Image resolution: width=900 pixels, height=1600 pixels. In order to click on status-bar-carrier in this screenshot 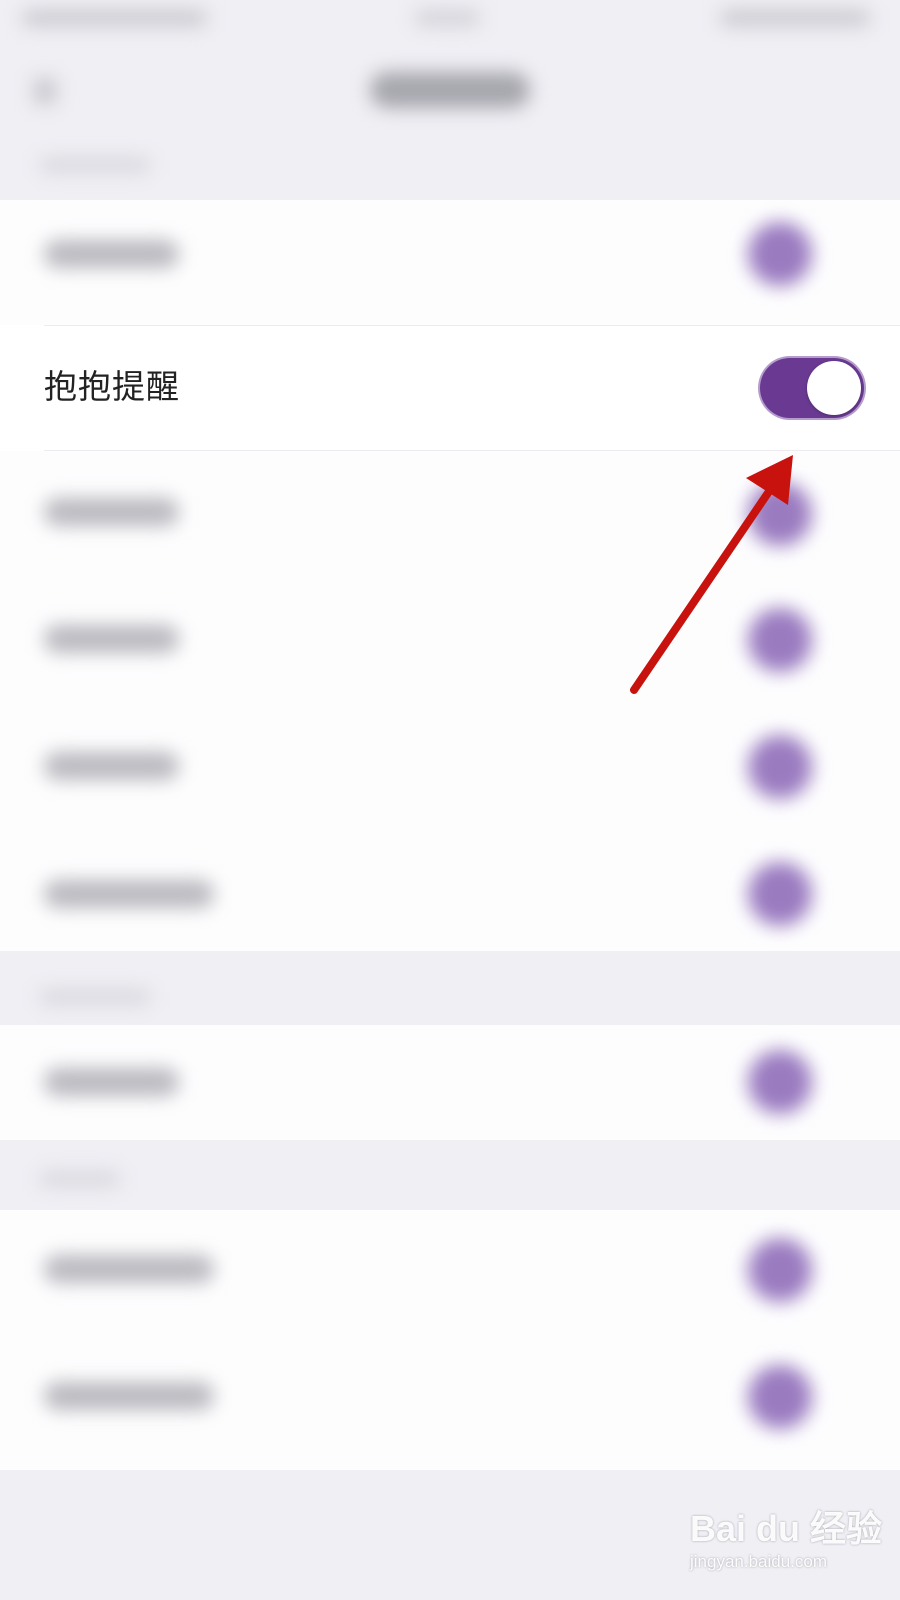, I will do `click(114, 18)`.